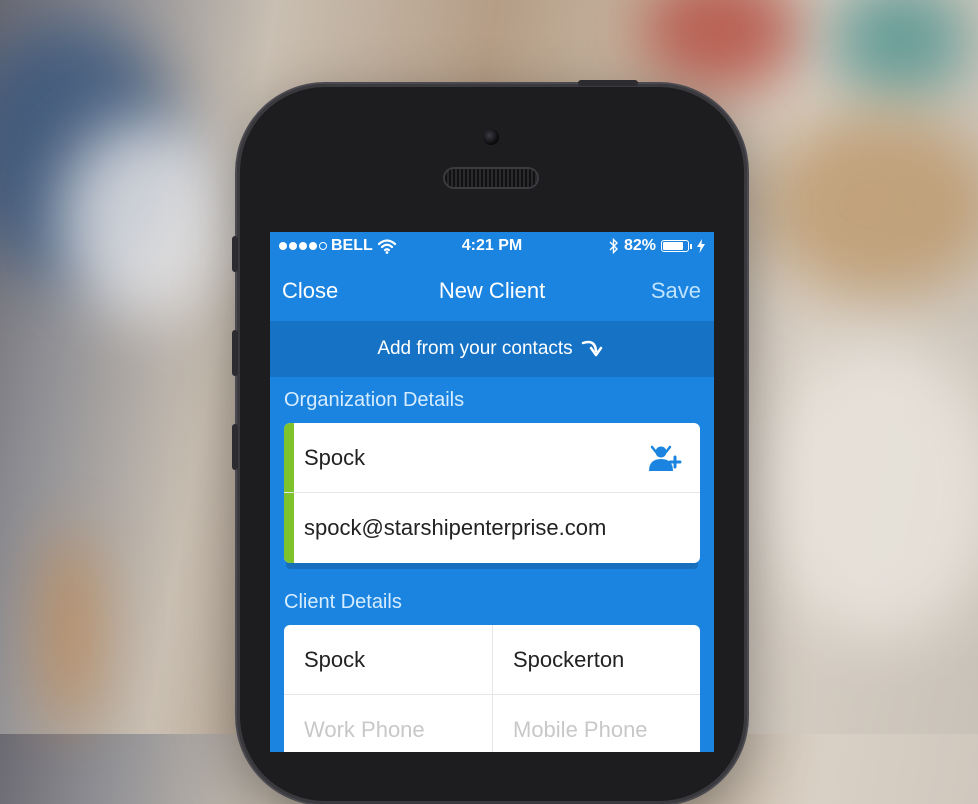 The width and height of the screenshot is (978, 804). What do you see at coordinates (70, 630) in the screenshot?
I see `background-blur-pencil` at bounding box center [70, 630].